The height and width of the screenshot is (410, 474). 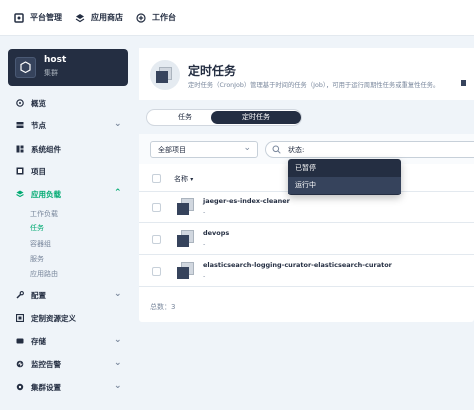 I want to click on sidebar-subitem-services: 服务, so click(x=37, y=259).